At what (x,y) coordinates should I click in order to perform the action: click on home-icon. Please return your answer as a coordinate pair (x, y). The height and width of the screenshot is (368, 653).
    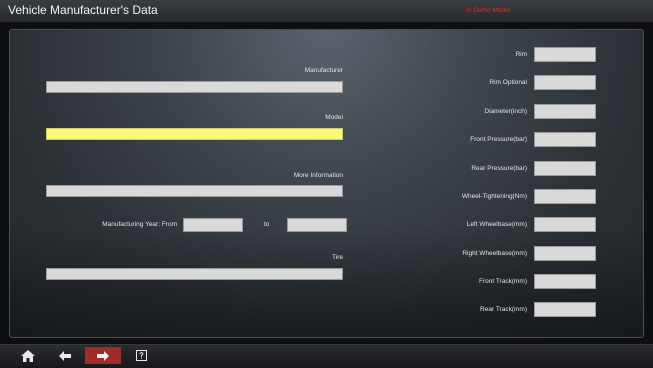
    Looking at the image, I should click on (28, 355).